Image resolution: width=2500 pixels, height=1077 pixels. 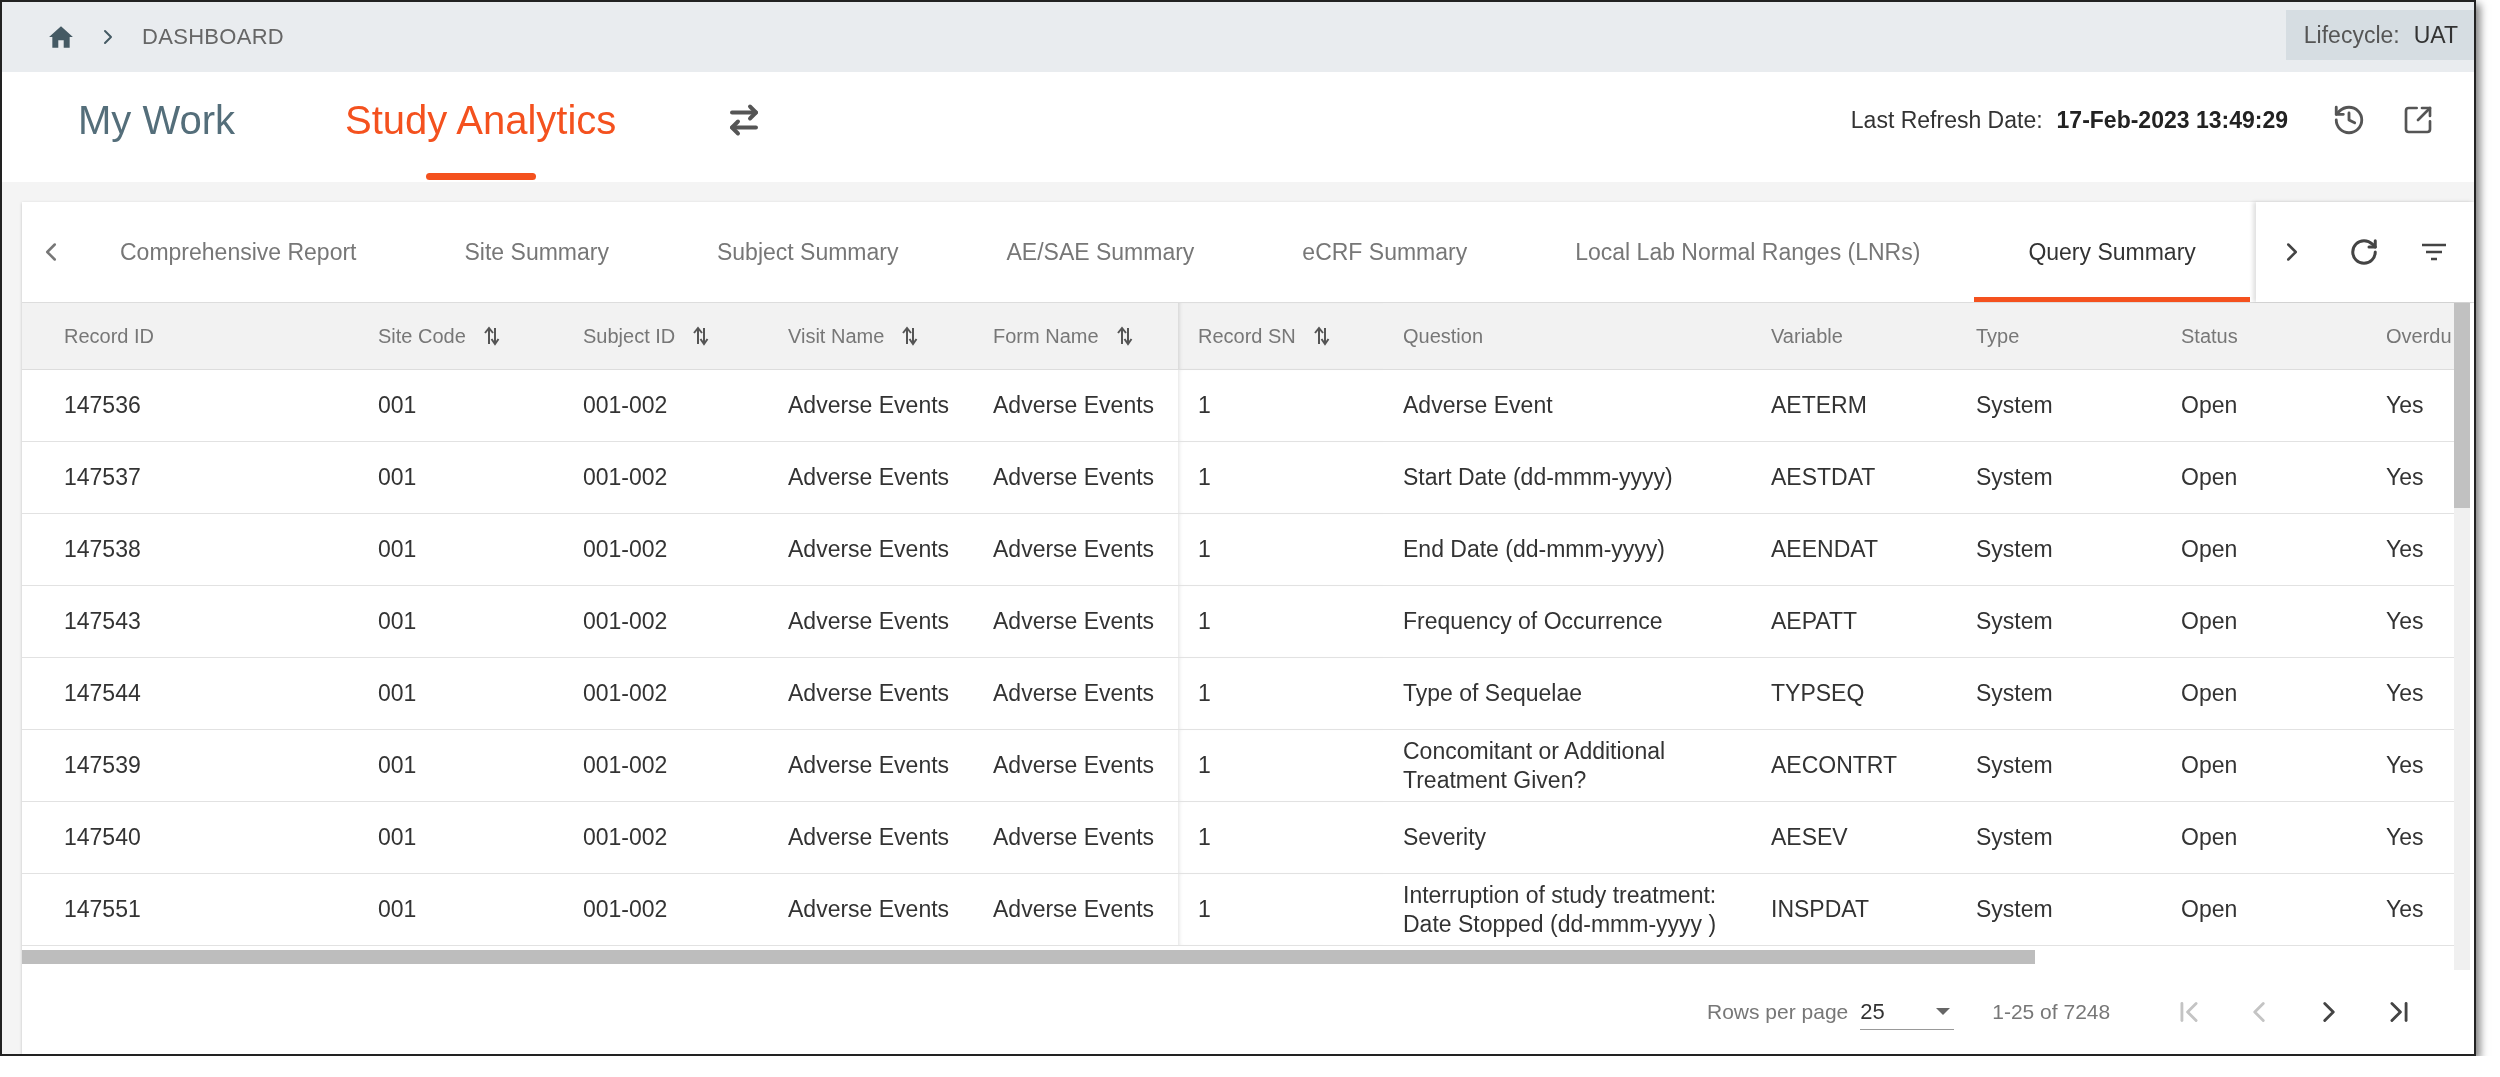 I want to click on table-cell: 147551, so click(x=190, y=910).